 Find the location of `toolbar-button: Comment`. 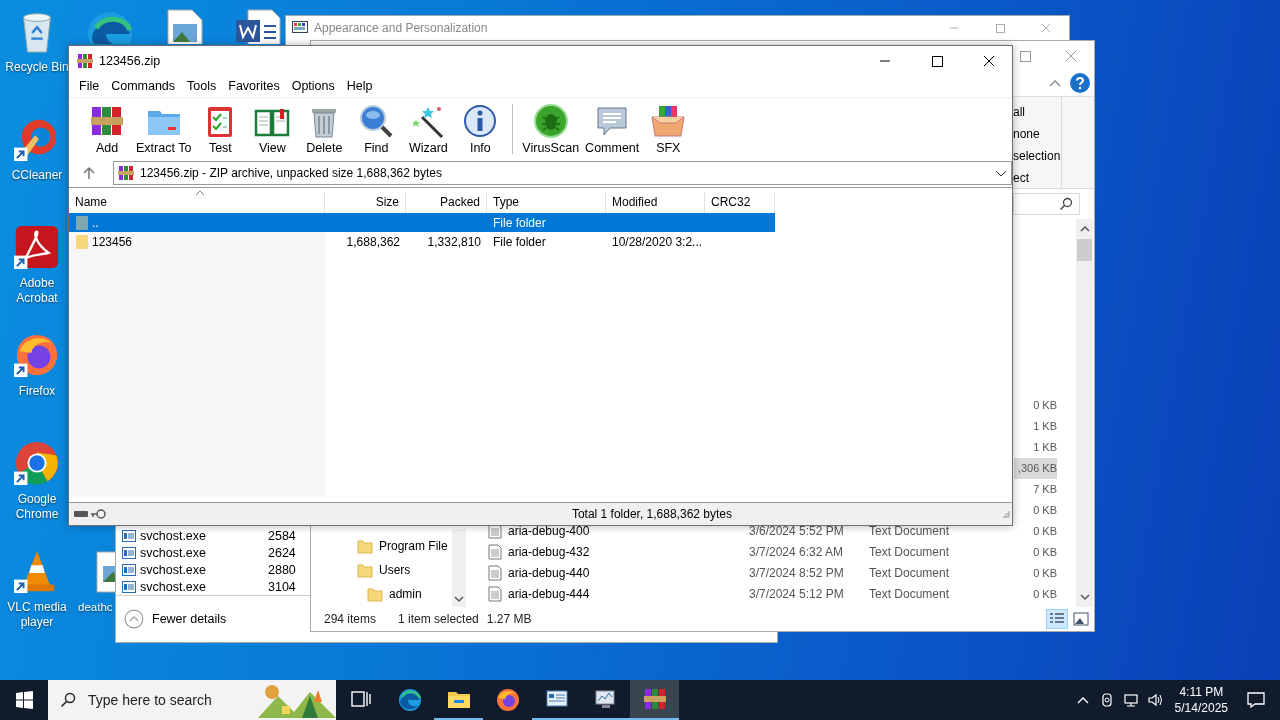

toolbar-button: Comment is located at coordinates (612, 128).